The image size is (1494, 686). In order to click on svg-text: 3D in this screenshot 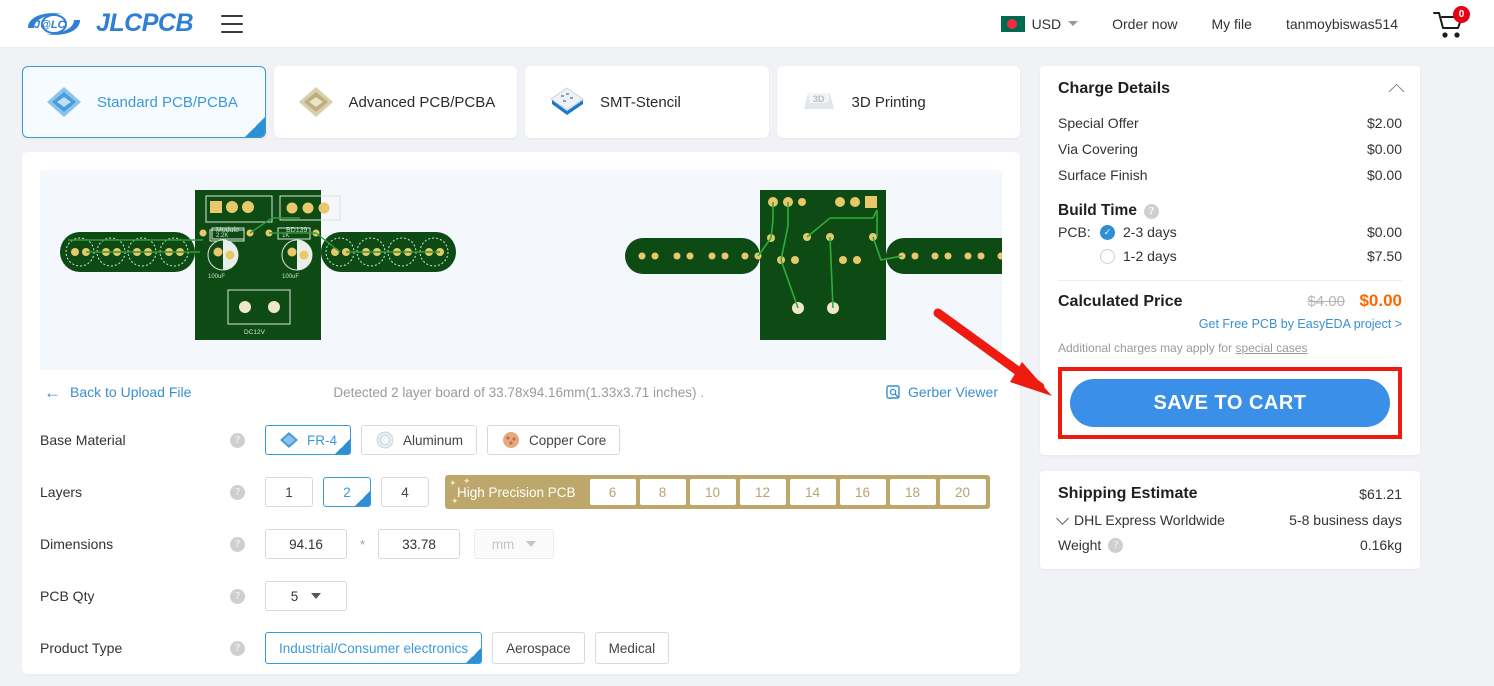, I will do `click(819, 99)`.